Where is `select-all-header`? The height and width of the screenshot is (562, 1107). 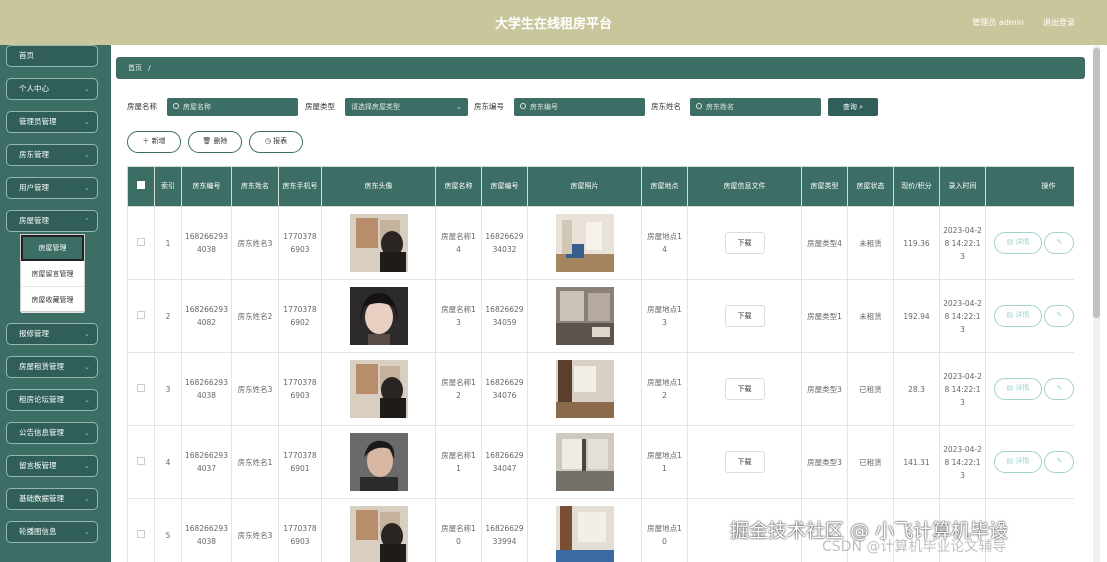 select-all-header is located at coordinates (141, 186).